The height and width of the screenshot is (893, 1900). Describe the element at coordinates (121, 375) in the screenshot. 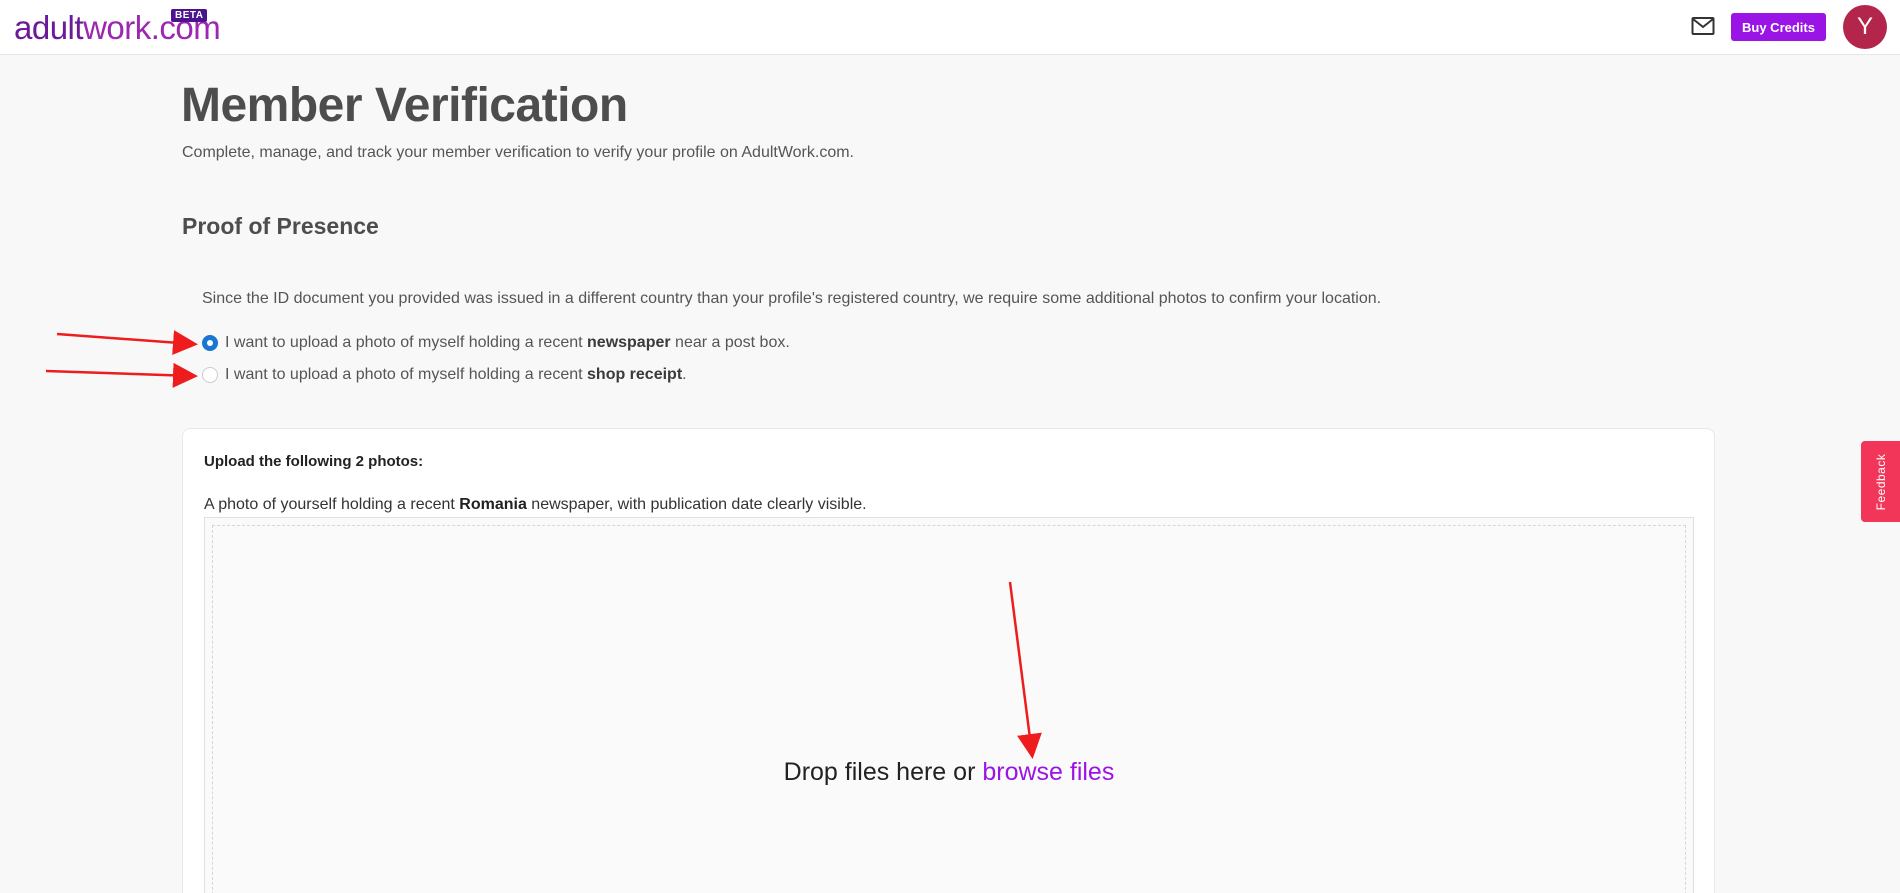

I see `arrow-to-receipt-option` at that location.